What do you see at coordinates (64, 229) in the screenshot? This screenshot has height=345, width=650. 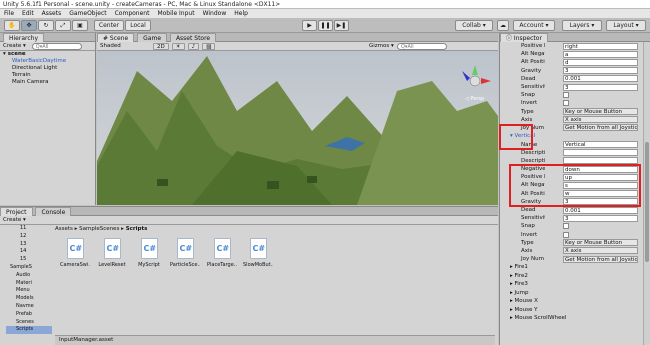 I see `breadcrumb-assets: Assets` at bounding box center [64, 229].